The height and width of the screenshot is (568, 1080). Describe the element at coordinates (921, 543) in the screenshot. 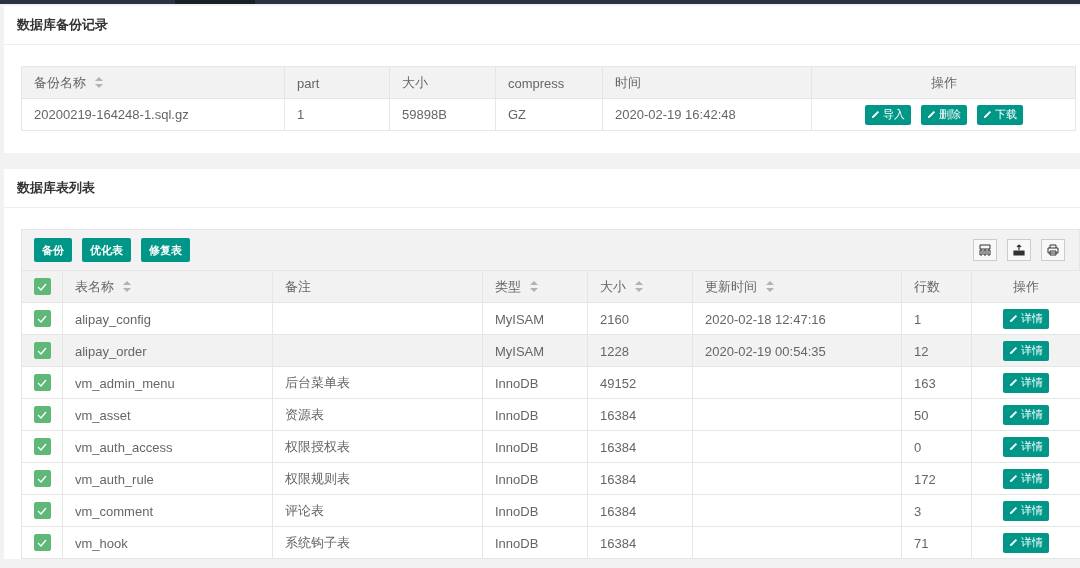

I see `table-cell: 71` at that location.